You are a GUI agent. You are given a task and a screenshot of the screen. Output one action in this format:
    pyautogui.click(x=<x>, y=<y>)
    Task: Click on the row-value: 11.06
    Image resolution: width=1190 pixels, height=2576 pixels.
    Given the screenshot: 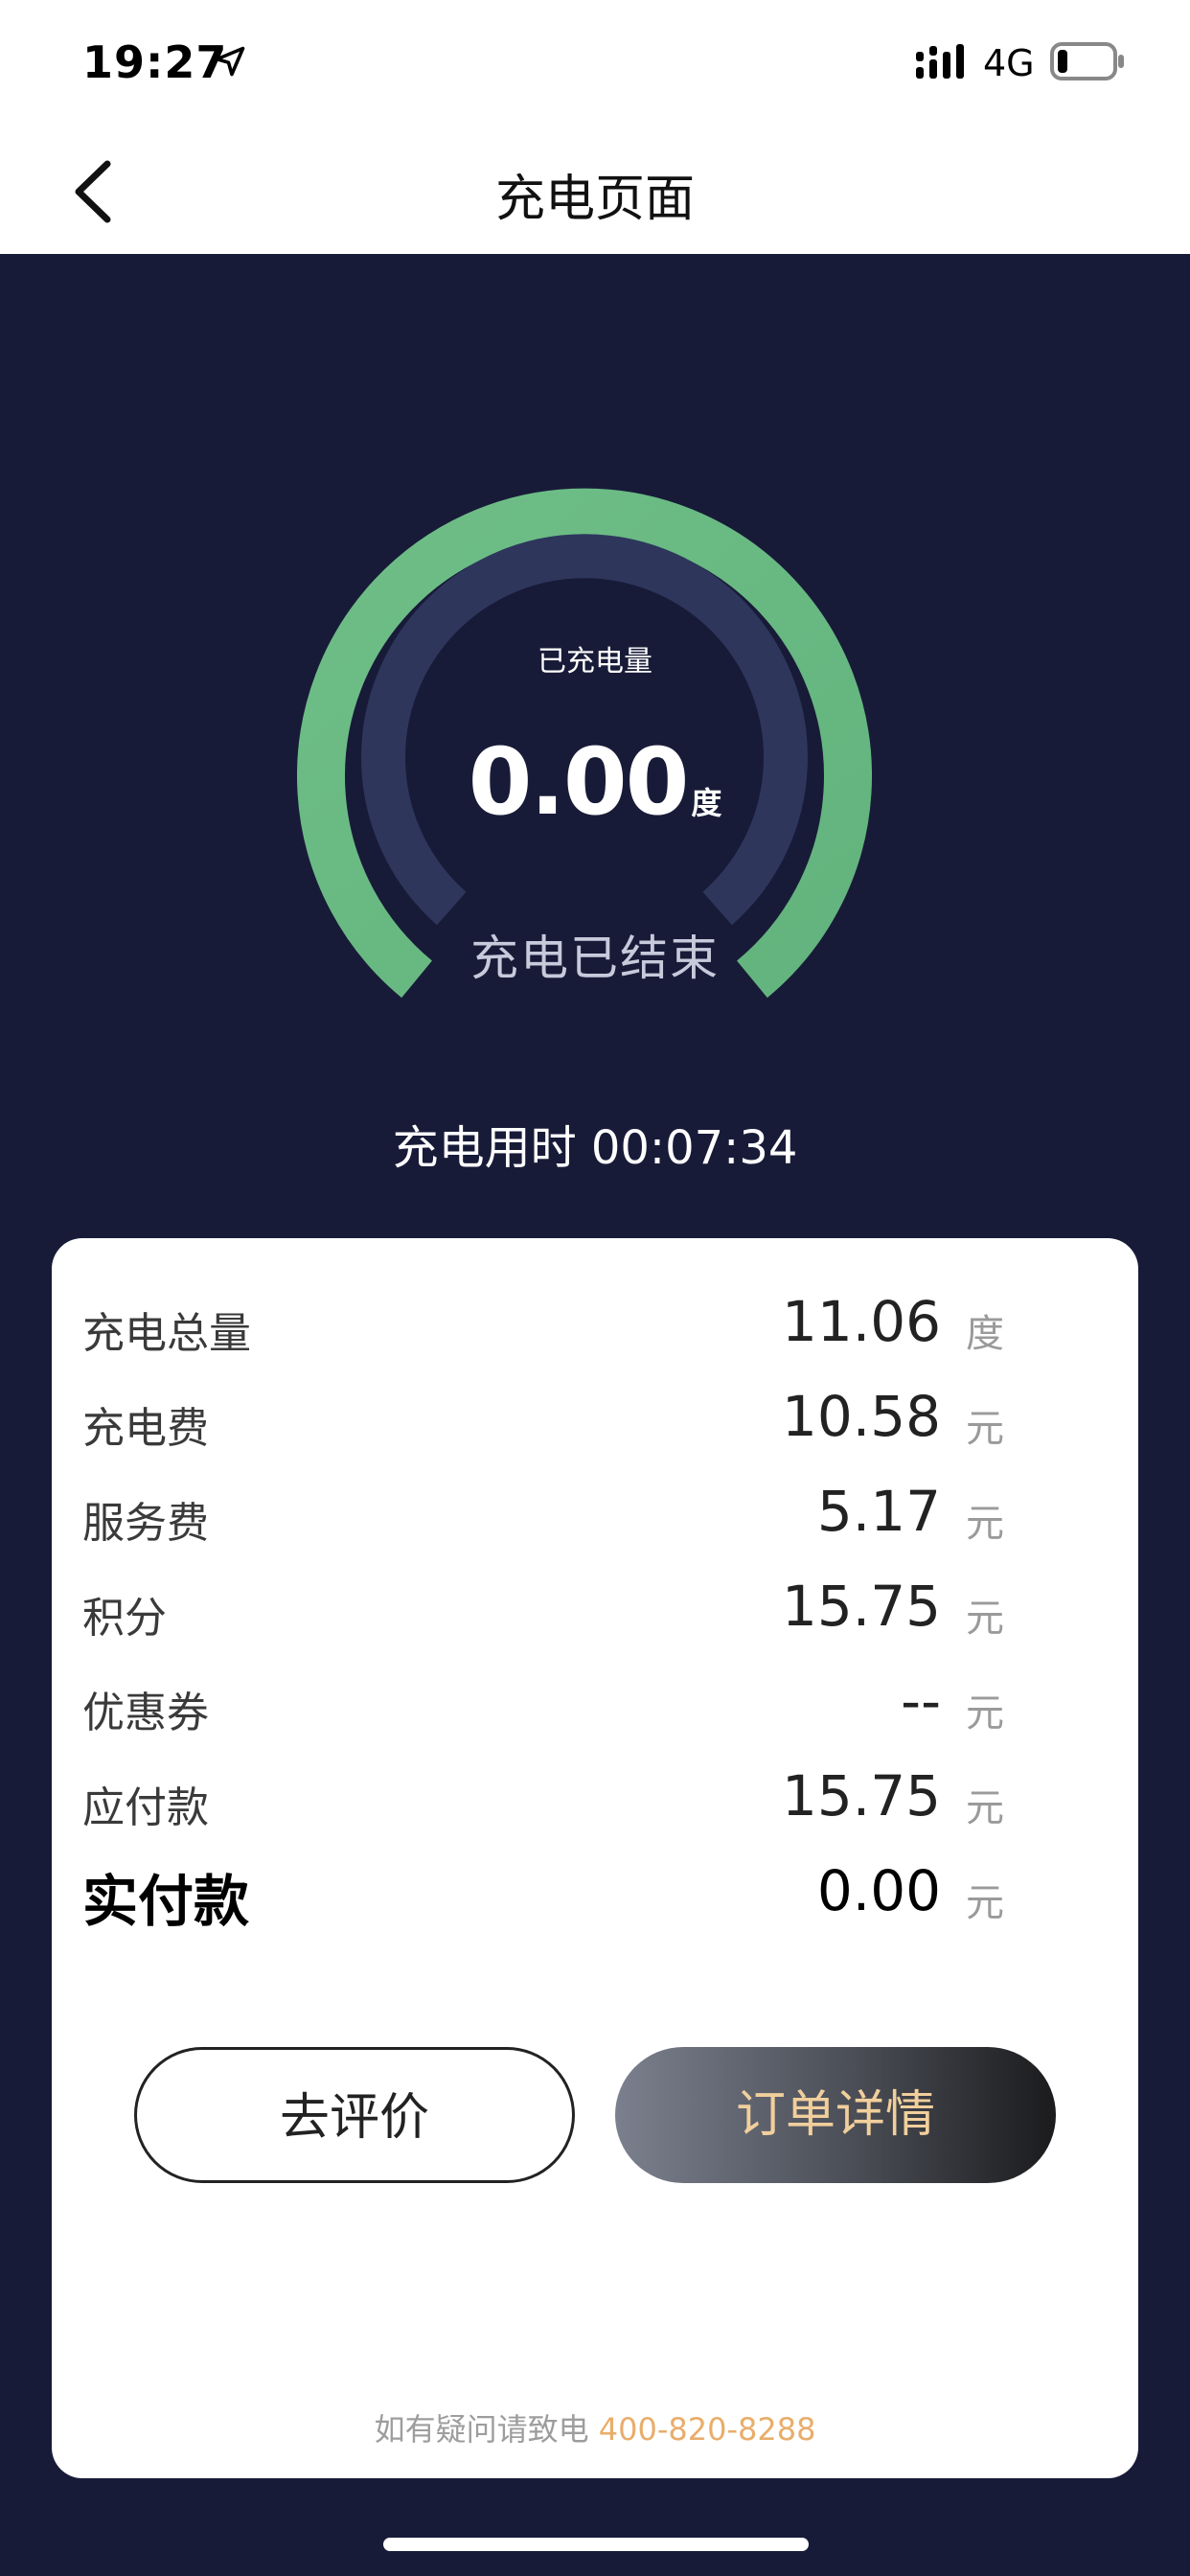 What is the action you would take?
    pyautogui.click(x=861, y=1321)
    